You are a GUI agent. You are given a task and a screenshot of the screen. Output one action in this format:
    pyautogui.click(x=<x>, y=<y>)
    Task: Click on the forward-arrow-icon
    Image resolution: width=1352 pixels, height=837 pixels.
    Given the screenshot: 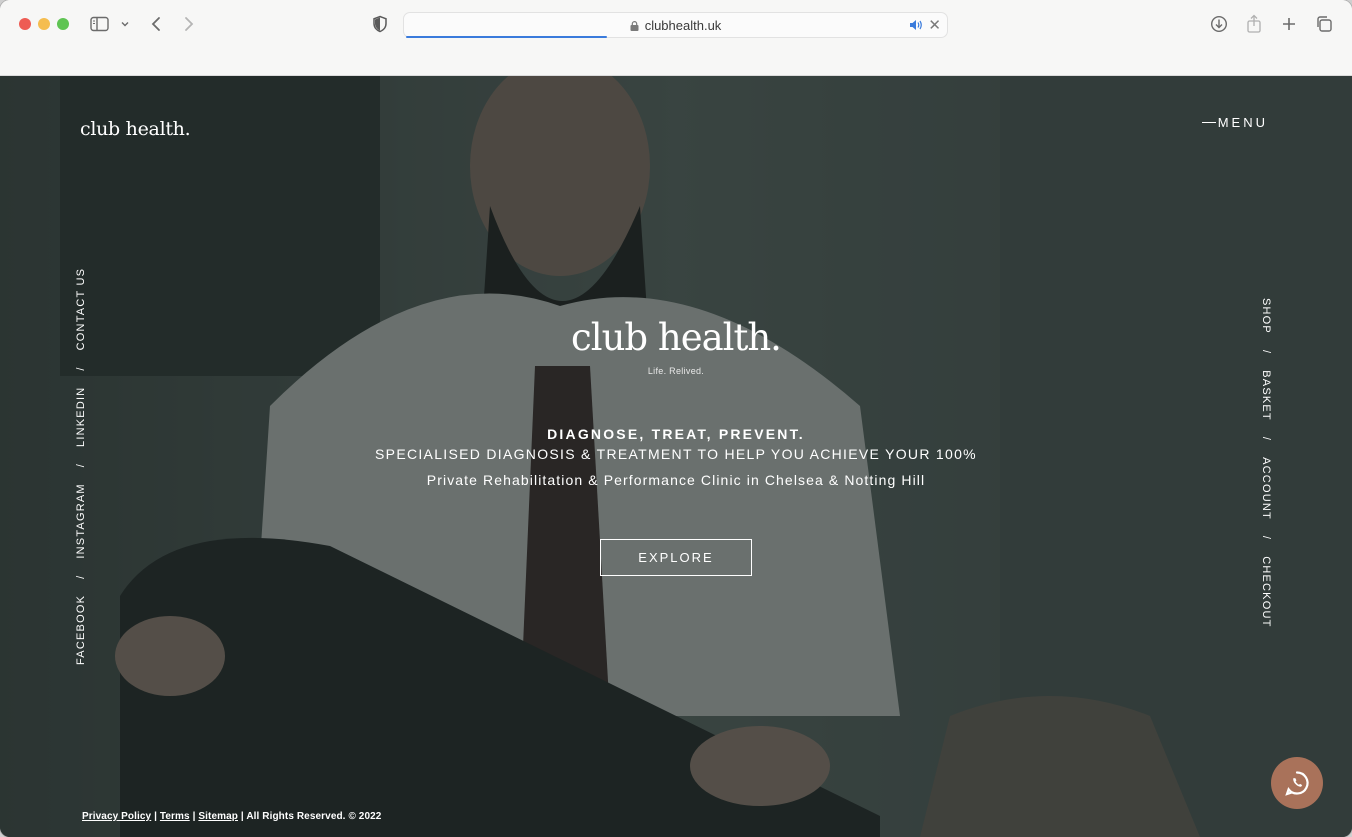 What is the action you would take?
    pyautogui.click(x=189, y=24)
    